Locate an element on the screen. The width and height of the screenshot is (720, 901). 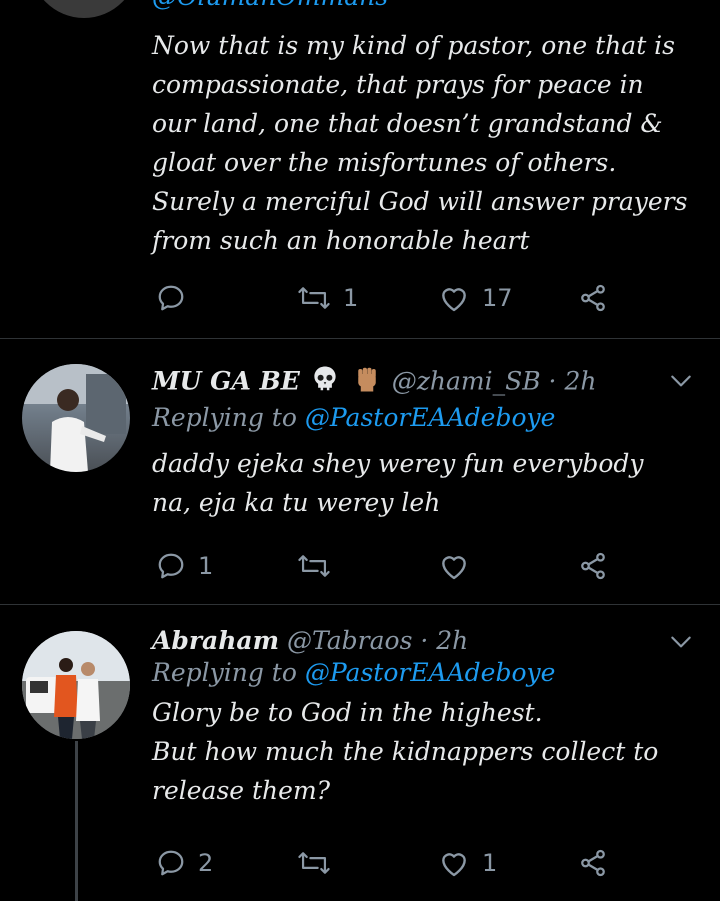
tweet-header: MU GA BE @zhami_SB · 2h is located at coordinates (421, 383).